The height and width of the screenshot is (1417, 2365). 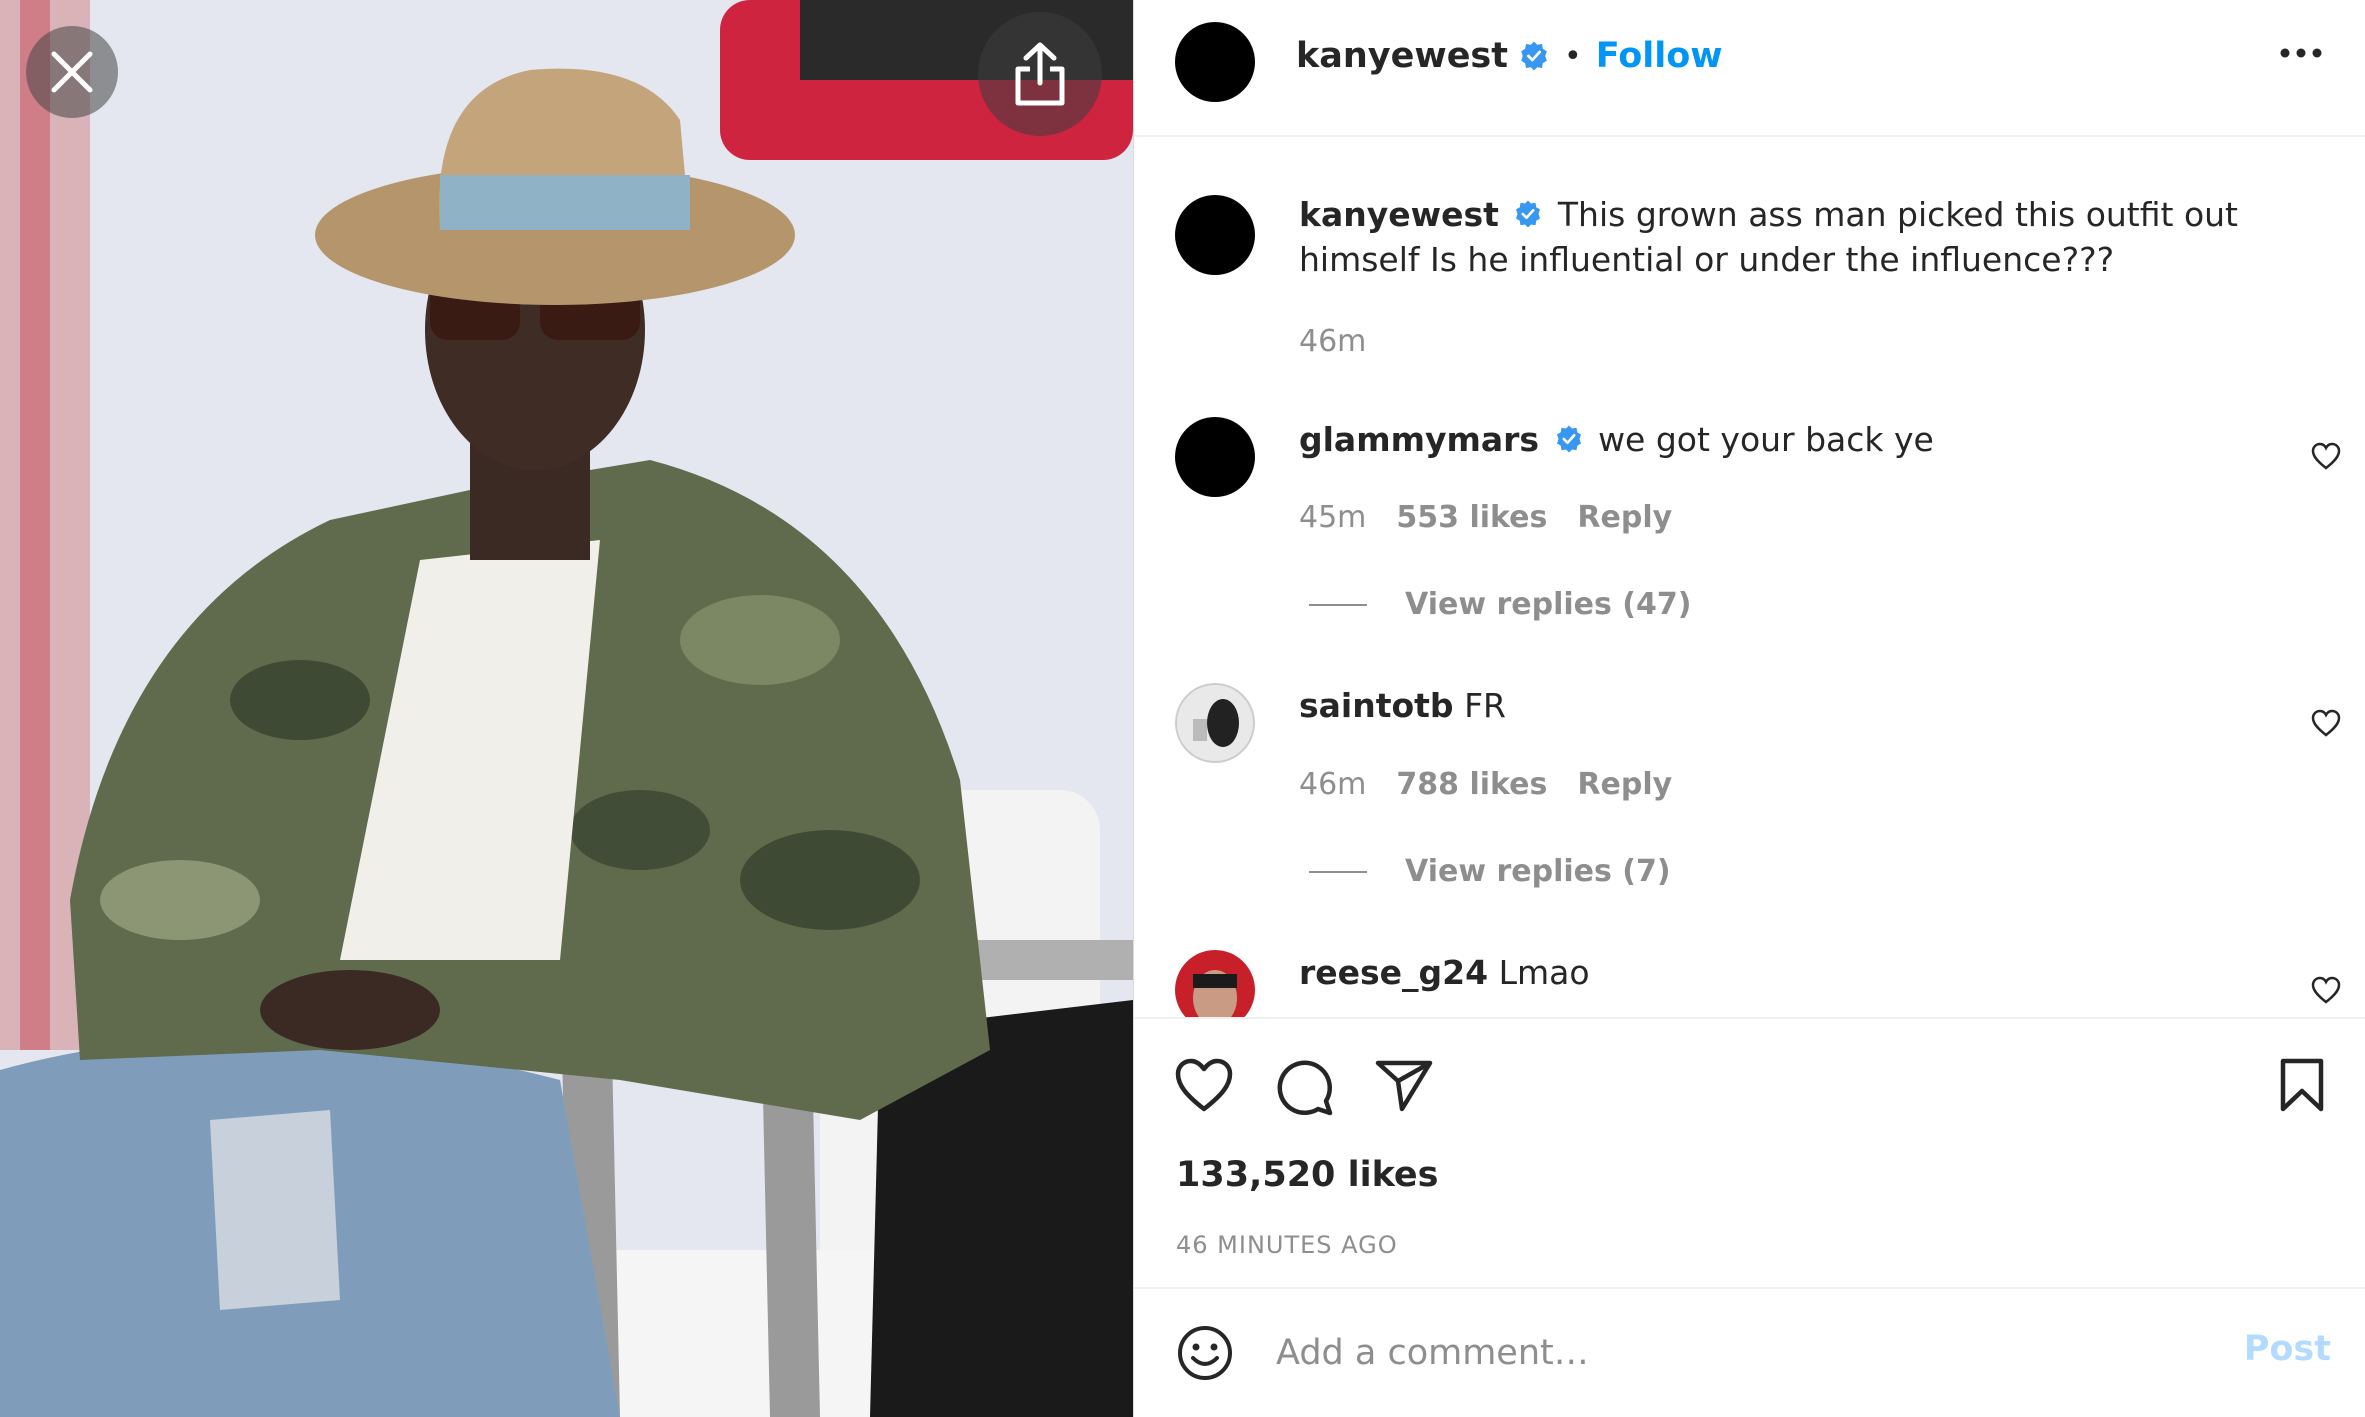 What do you see at coordinates (1749, 68) in the screenshot?
I see `post-header: kanyewest • Follow` at bounding box center [1749, 68].